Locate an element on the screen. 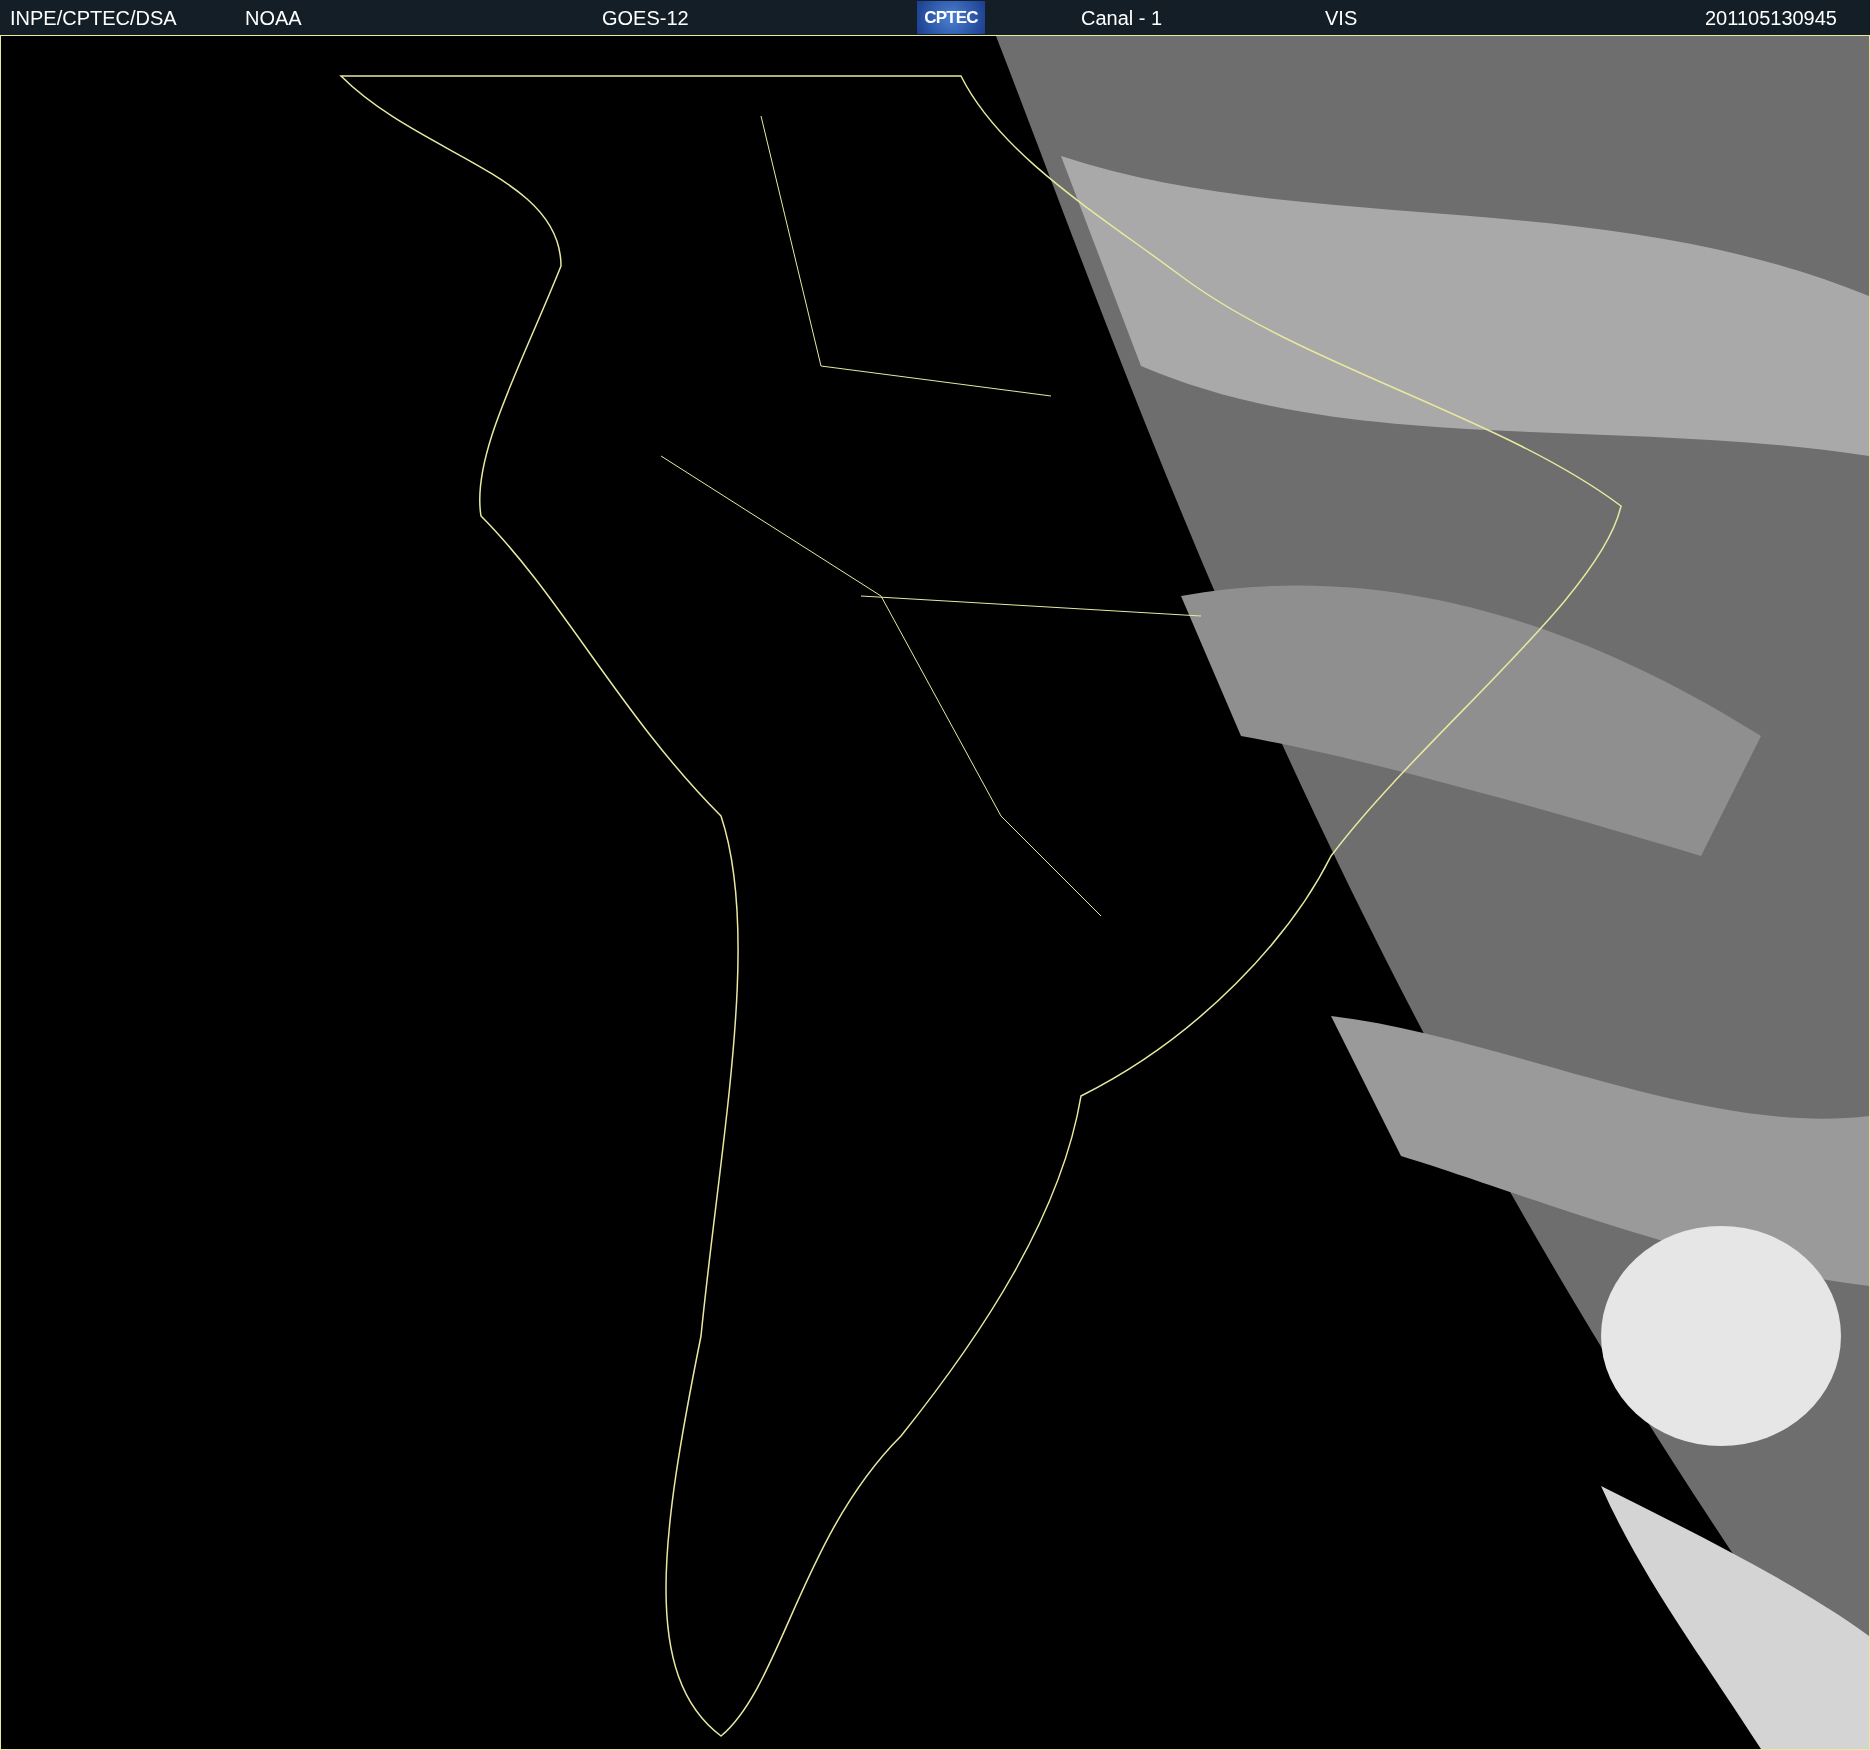 Image resolution: width=1870 pixels, height=1750 pixels. satellite-label: GOES-12 is located at coordinates (646, 18).